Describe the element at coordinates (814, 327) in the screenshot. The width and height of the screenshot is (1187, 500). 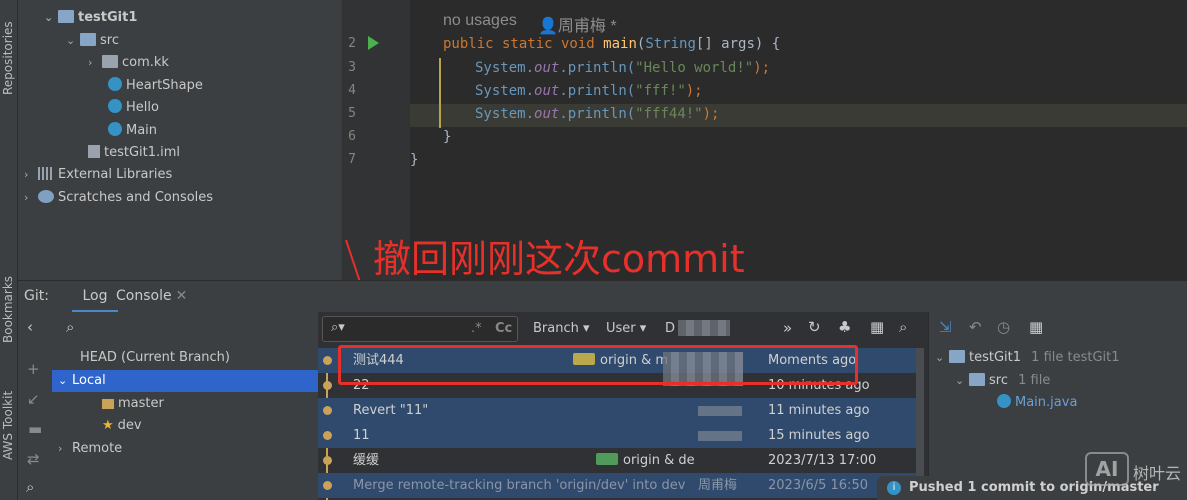
I see `refresh-icon: ↻` at that location.